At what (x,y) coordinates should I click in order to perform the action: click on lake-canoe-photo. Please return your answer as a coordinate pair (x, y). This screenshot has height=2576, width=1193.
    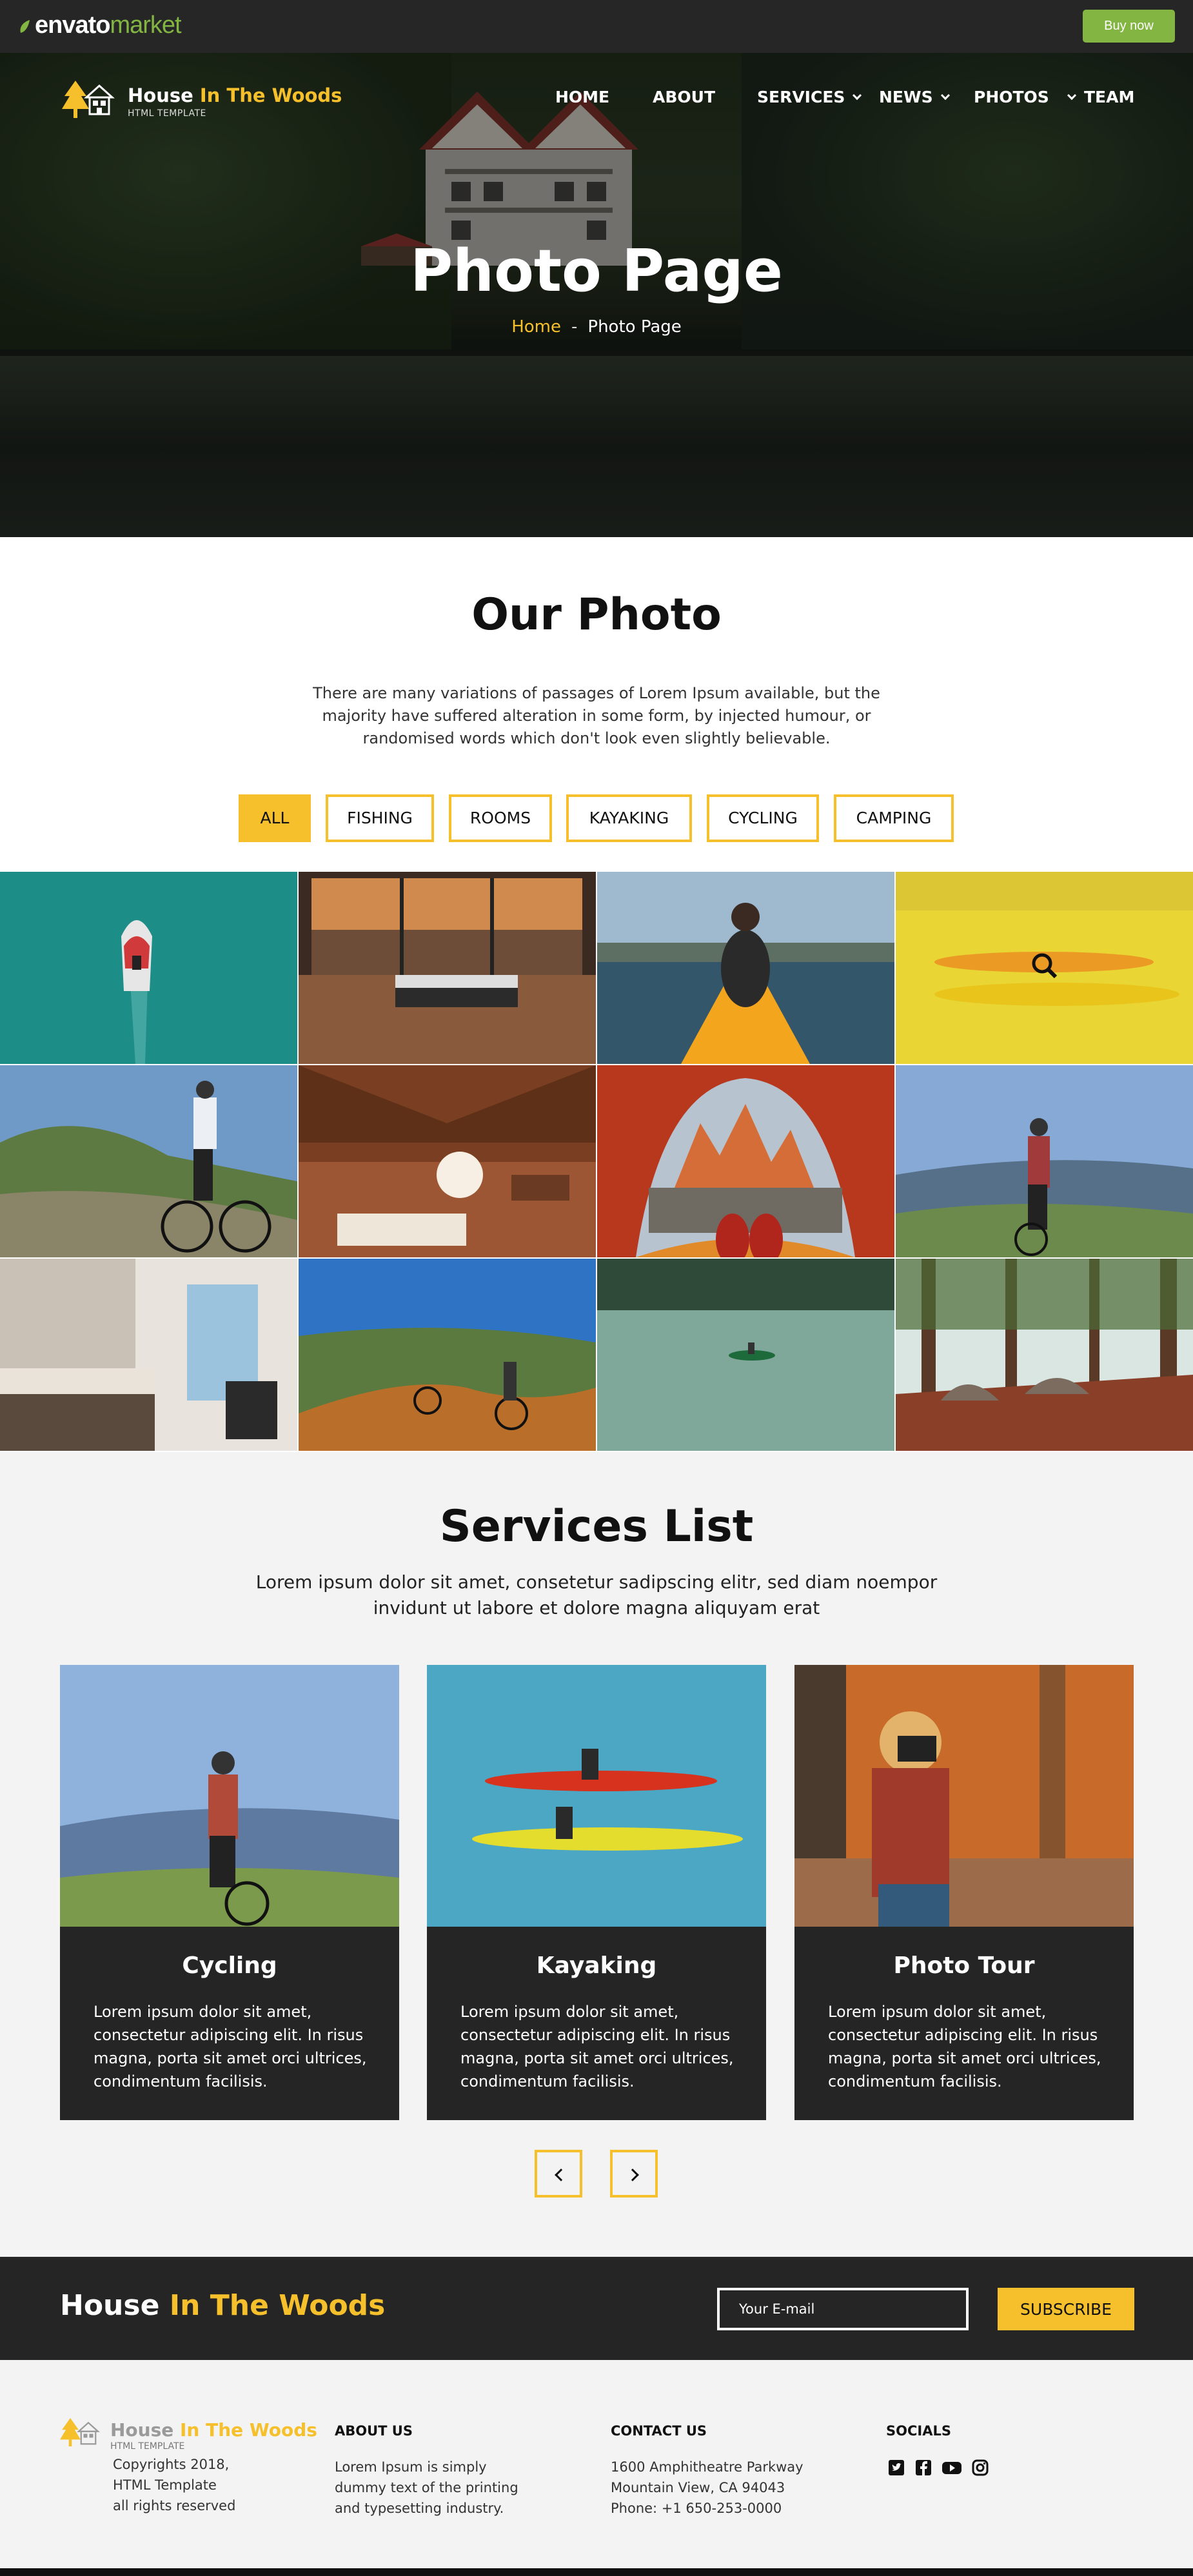
    Looking at the image, I should click on (745, 1355).